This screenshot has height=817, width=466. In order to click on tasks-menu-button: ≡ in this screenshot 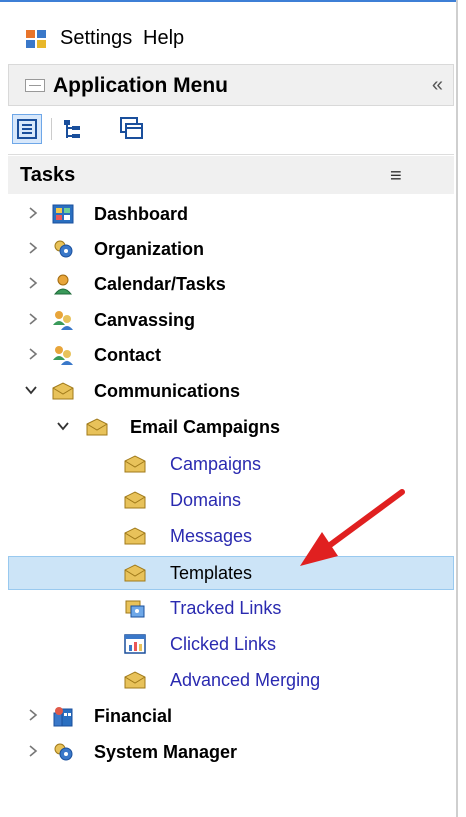, I will do `click(396, 176)`.